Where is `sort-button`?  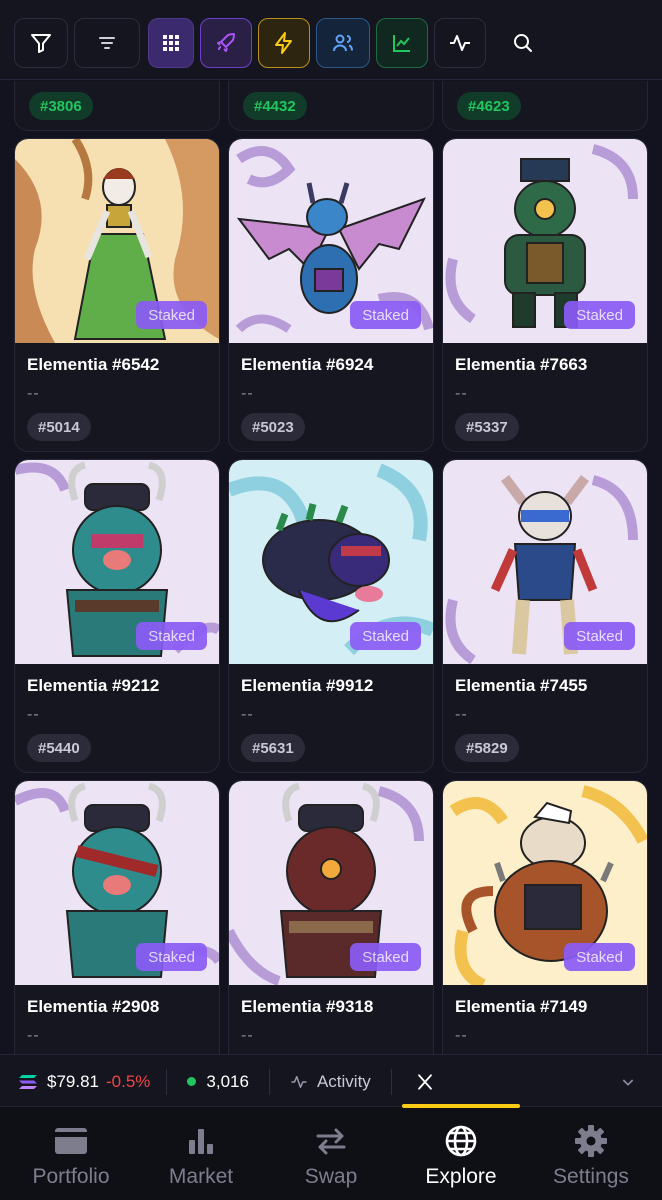
sort-button is located at coordinates (107, 43).